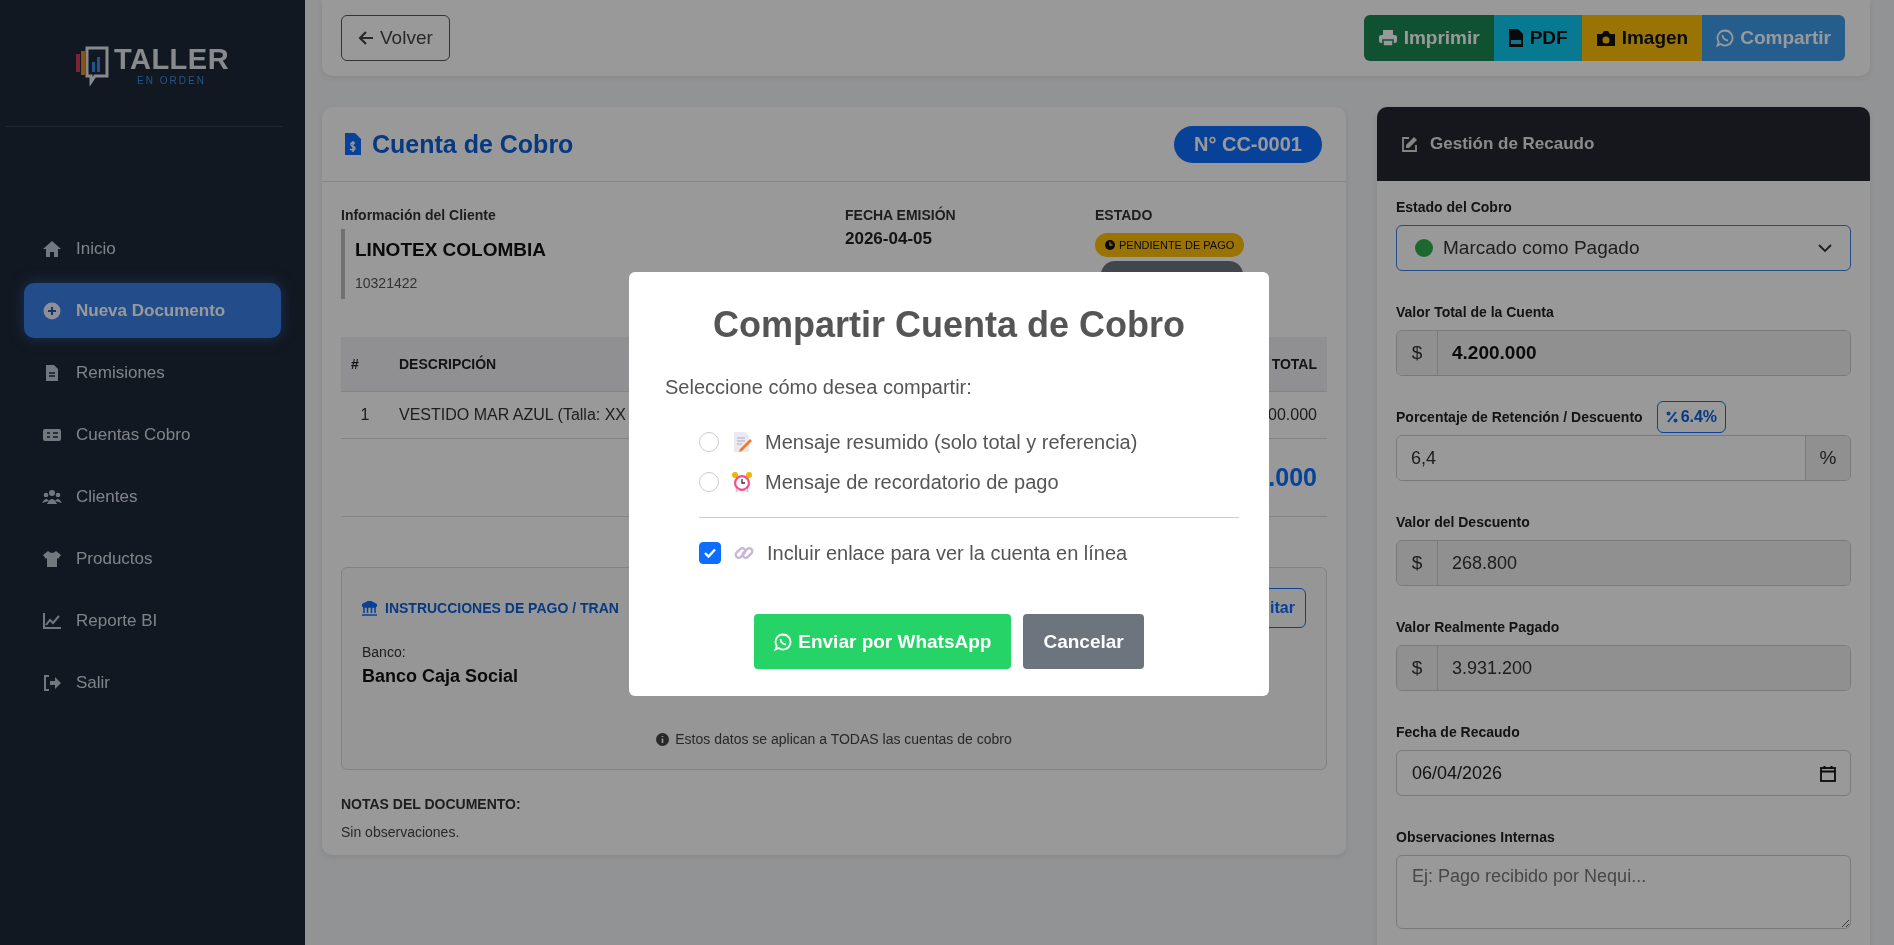  I want to click on action-button: PDF, so click(1537, 38).